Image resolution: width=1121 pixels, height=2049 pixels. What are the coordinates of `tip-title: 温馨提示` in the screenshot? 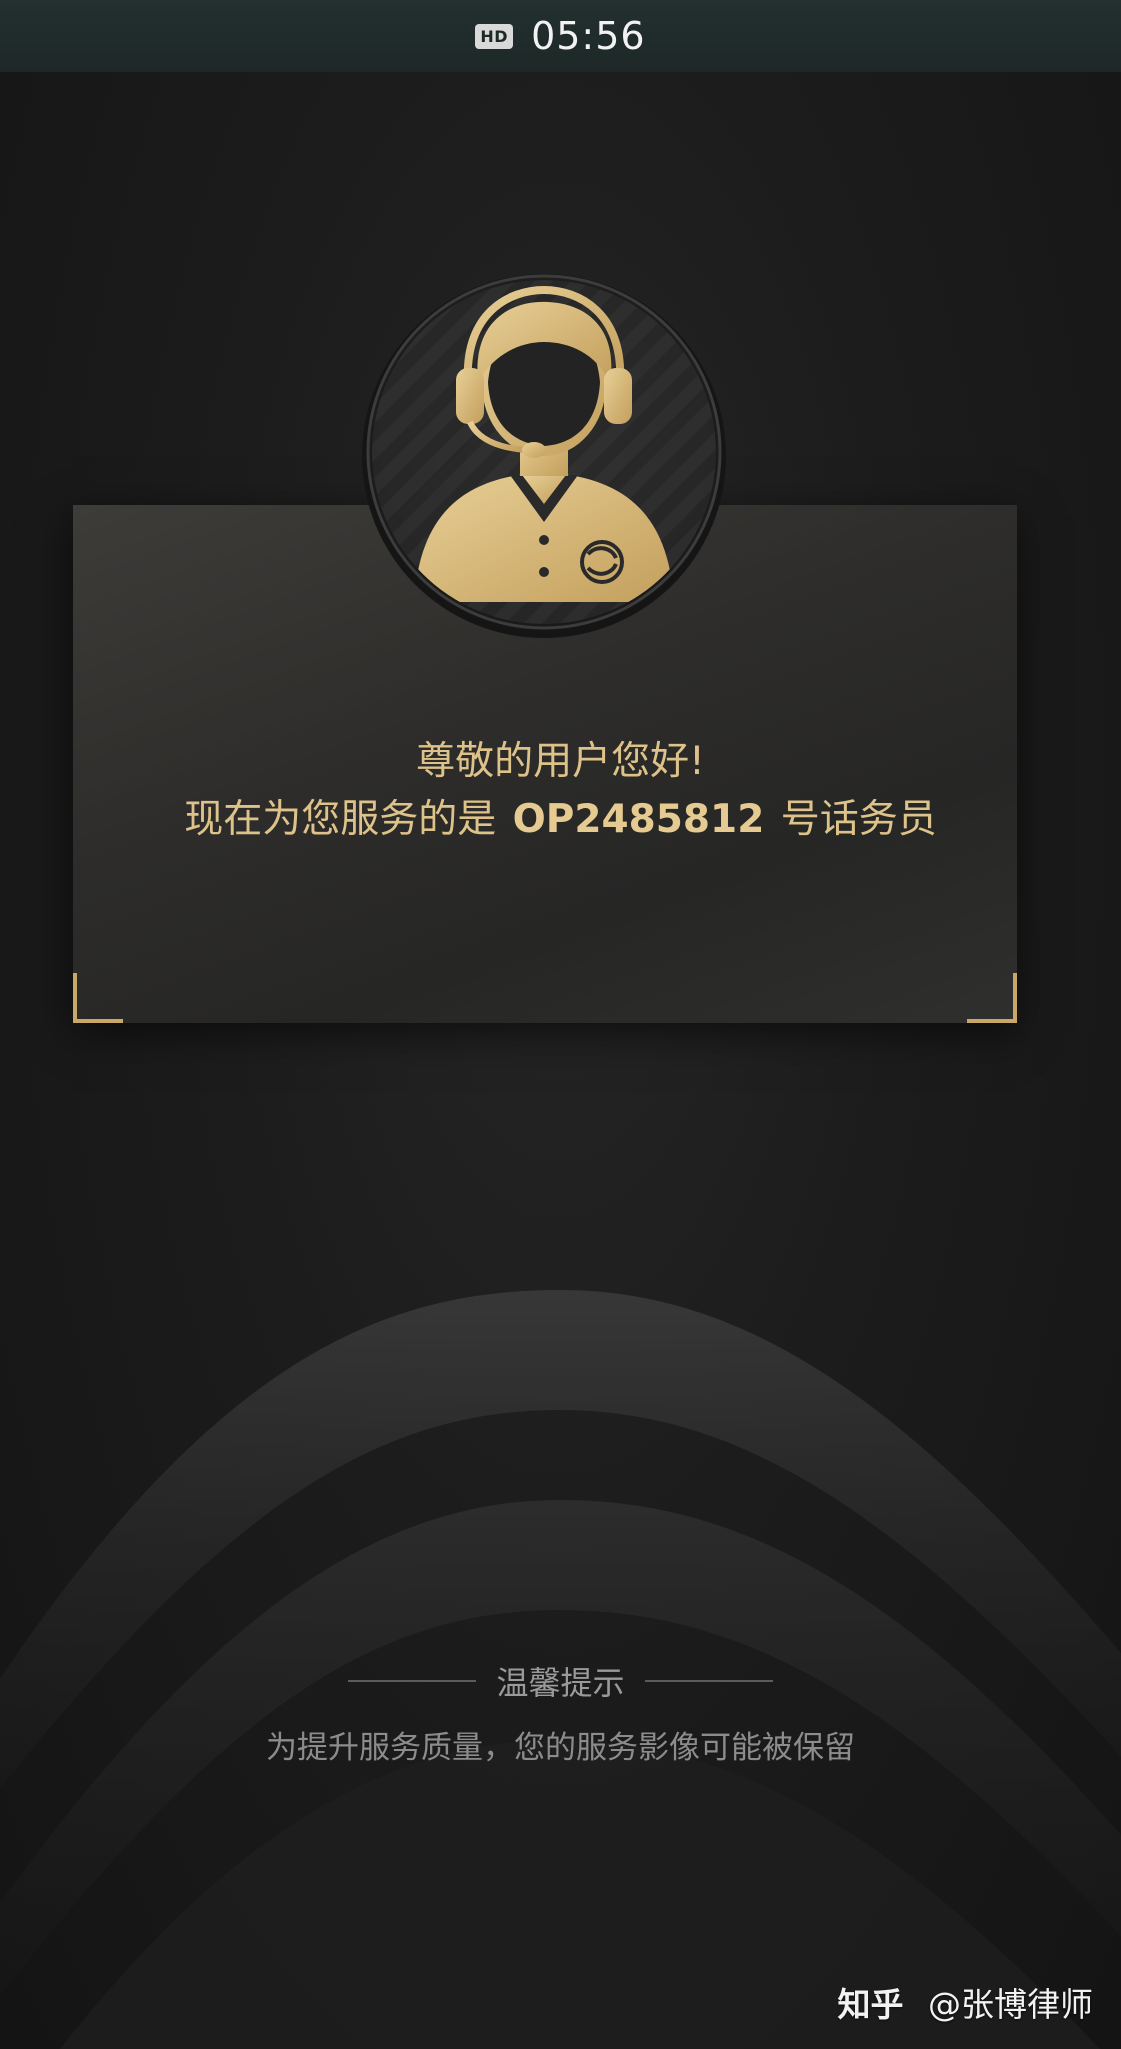 It's located at (560, 1683).